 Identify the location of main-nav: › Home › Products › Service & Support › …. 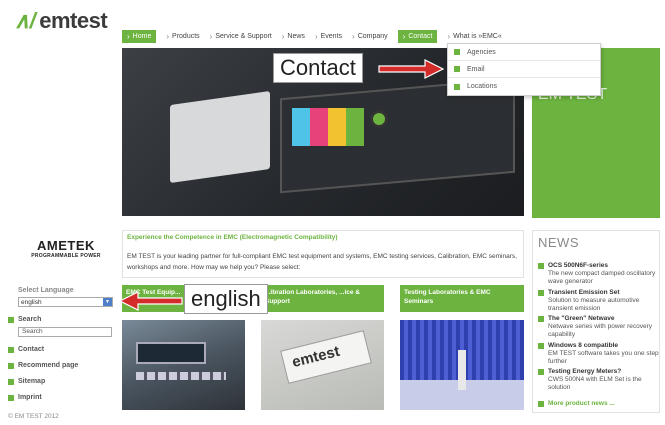
(317, 36).